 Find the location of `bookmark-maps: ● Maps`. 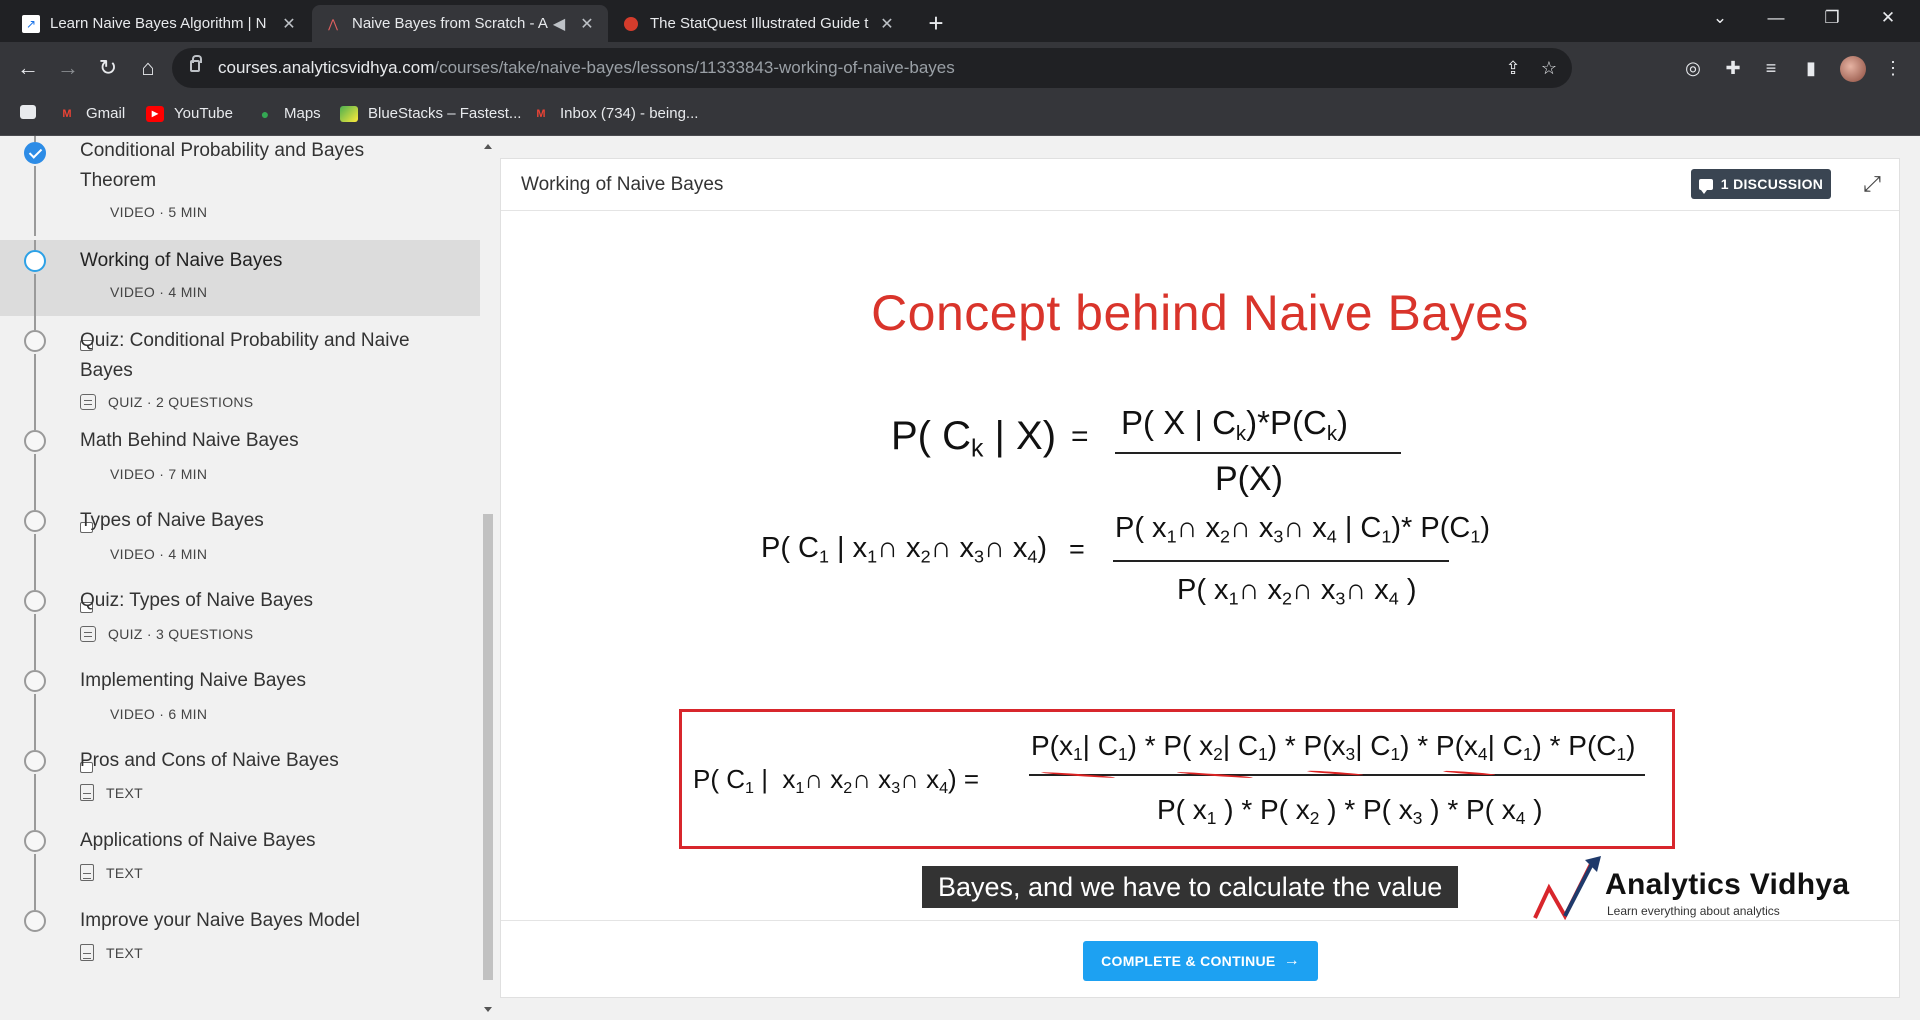

bookmark-maps: ● Maps is located at coordinates (288, 113).